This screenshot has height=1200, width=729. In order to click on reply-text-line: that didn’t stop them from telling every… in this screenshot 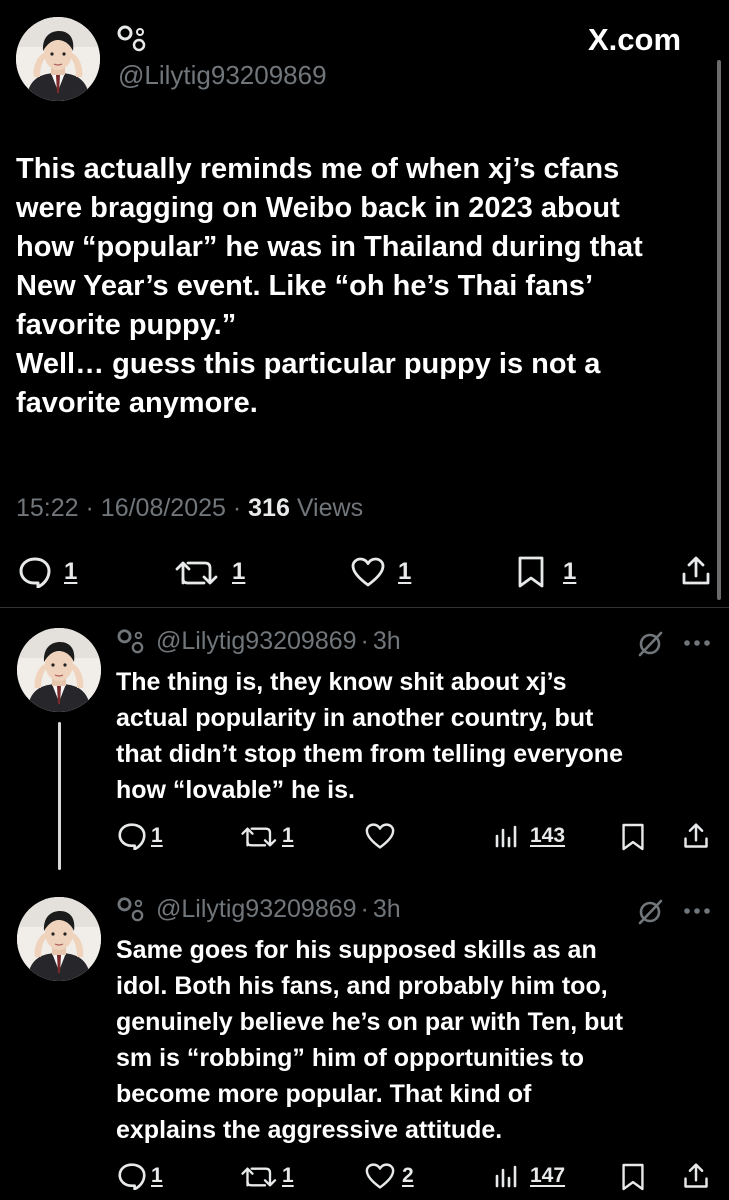, I will do `click(369, 754)`.